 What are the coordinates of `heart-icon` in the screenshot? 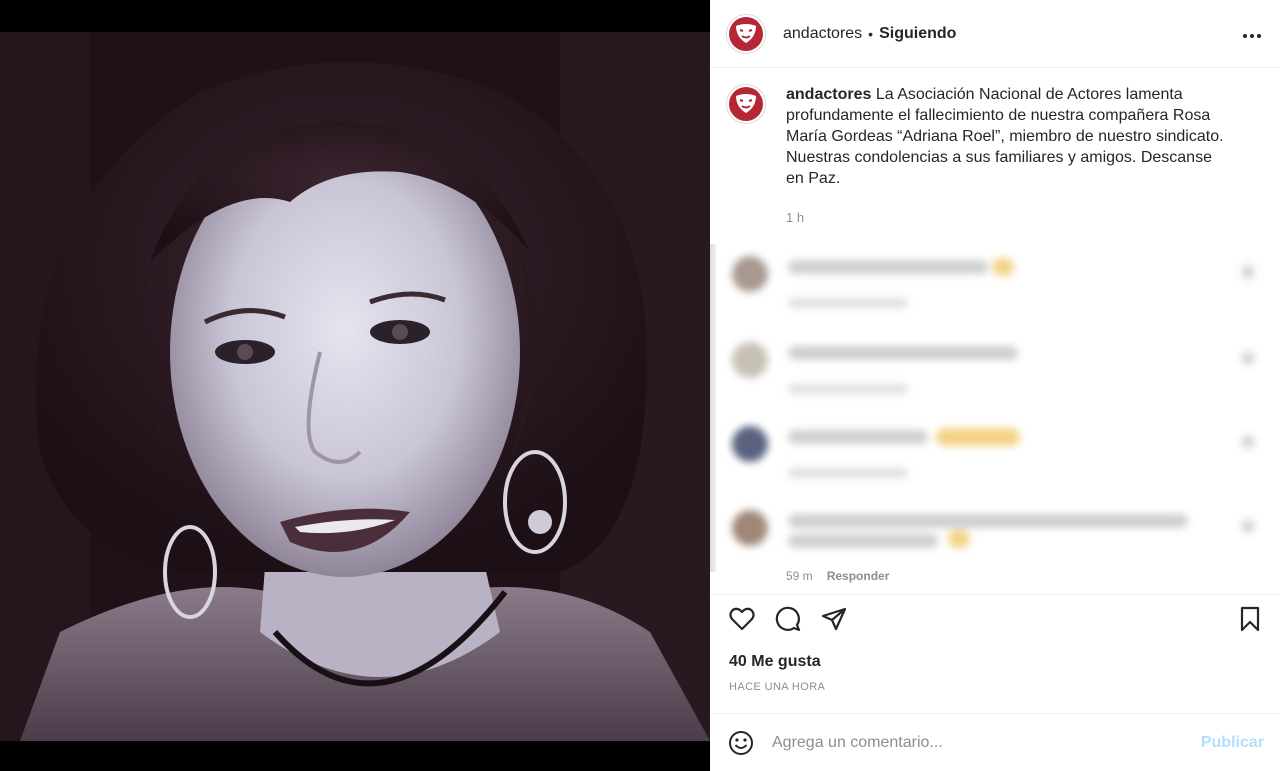 It's located at (742, 619).